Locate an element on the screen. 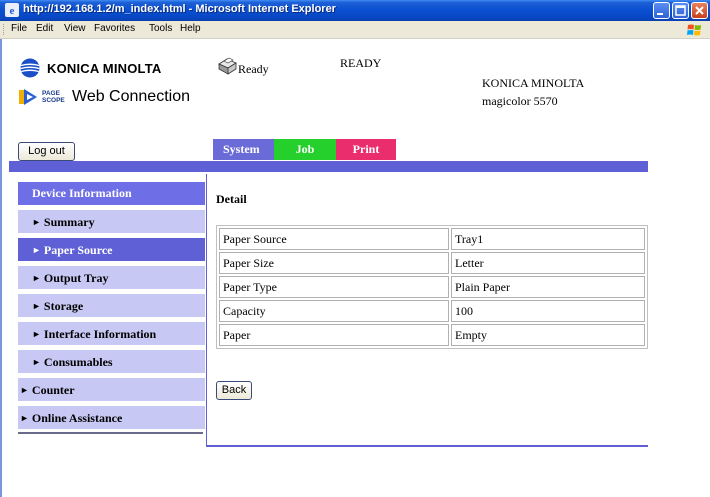  close-button is located at coordinates (699, 10).